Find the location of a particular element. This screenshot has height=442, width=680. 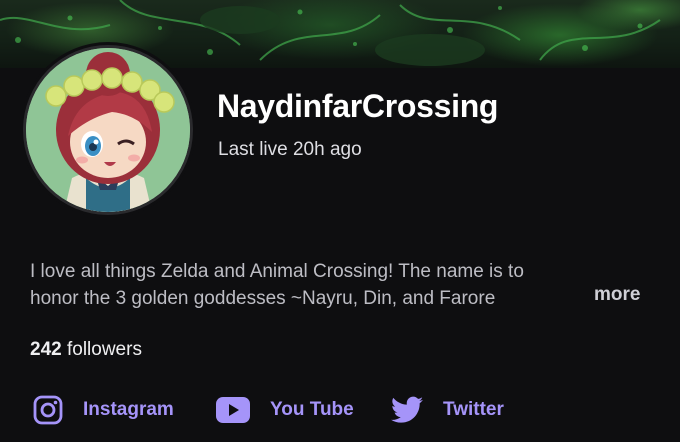

followers-number: 242 is located at coordinates (46, 349).